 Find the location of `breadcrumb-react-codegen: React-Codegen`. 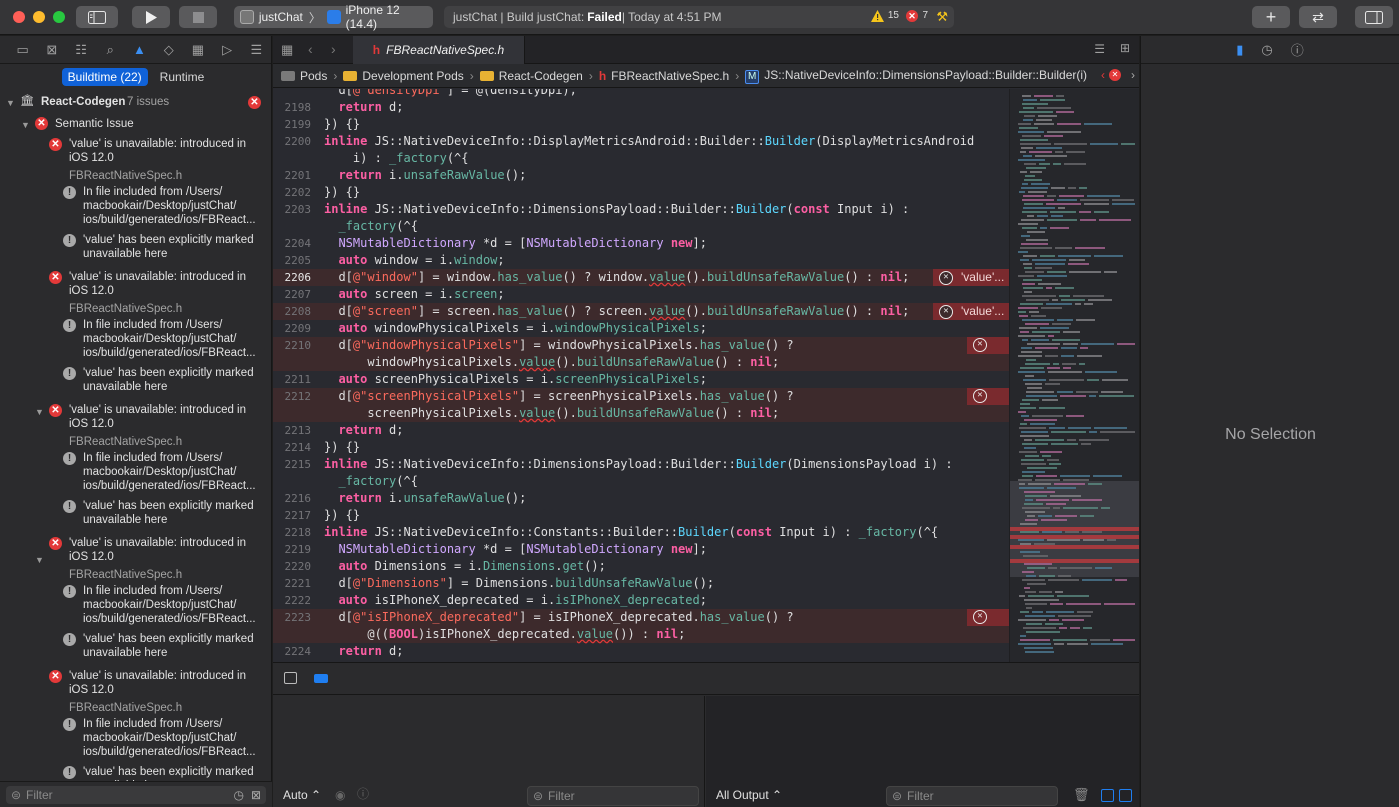

breadcrumb-react-codegen: React-Codegen is located at coordinates (531, 76).